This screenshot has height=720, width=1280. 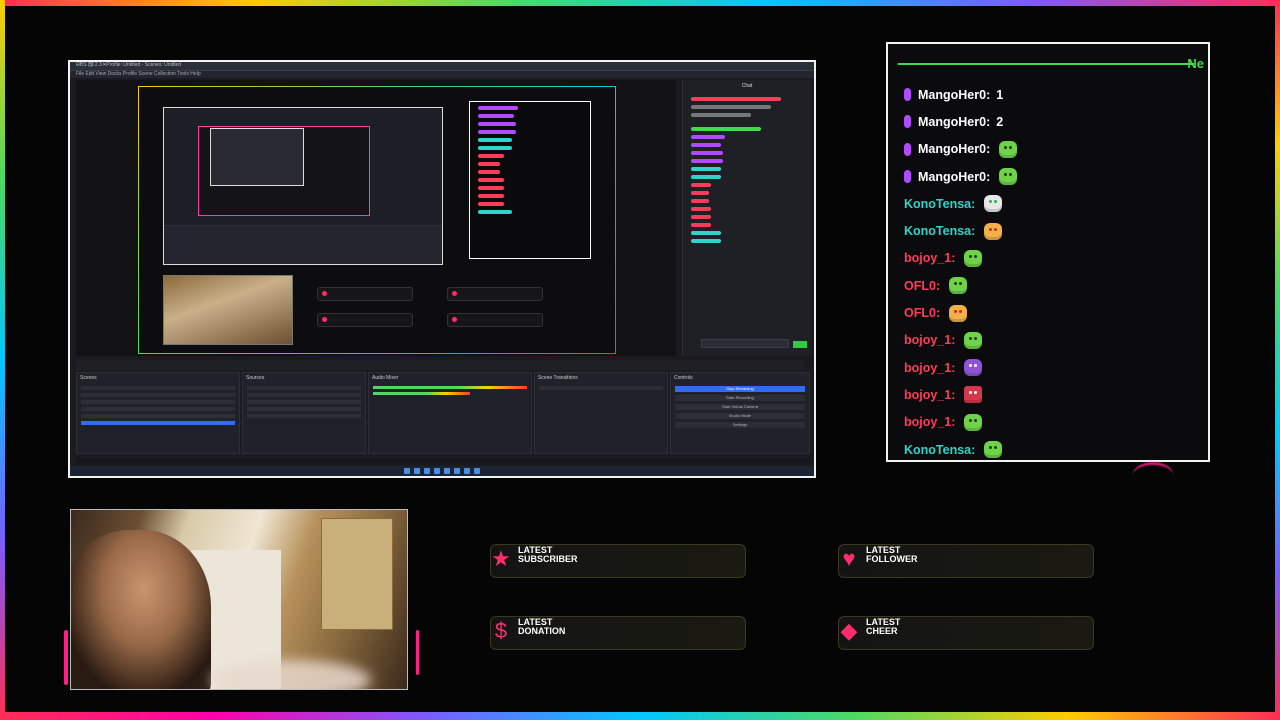 I want to click on latest-cheer-badge: ◆ LATEST CHEER, so click(x=963, y=631).